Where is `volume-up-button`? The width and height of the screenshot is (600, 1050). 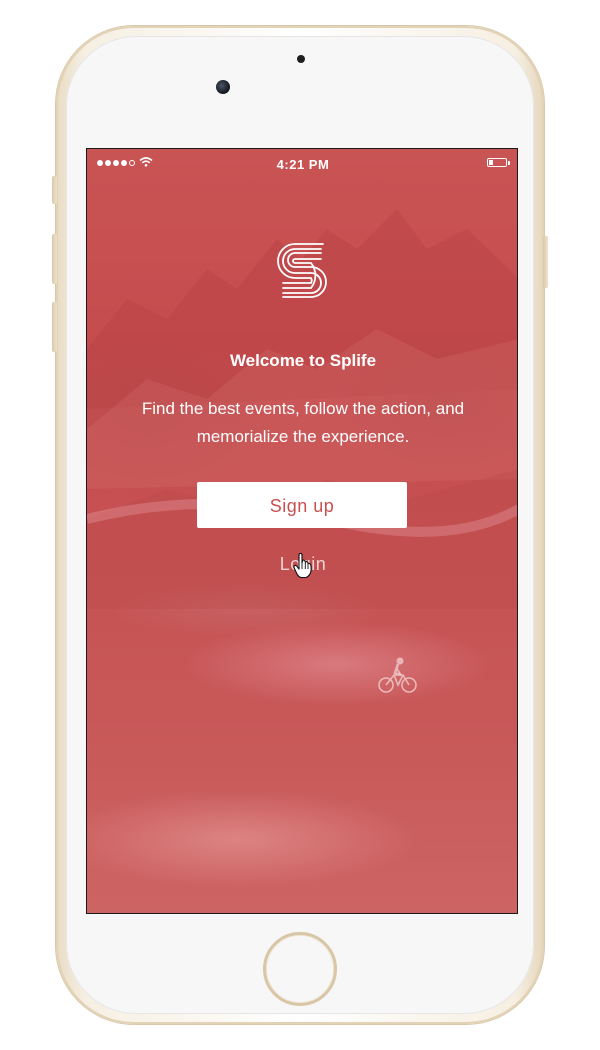 volume-up-button is located at coordinates (54, 259).